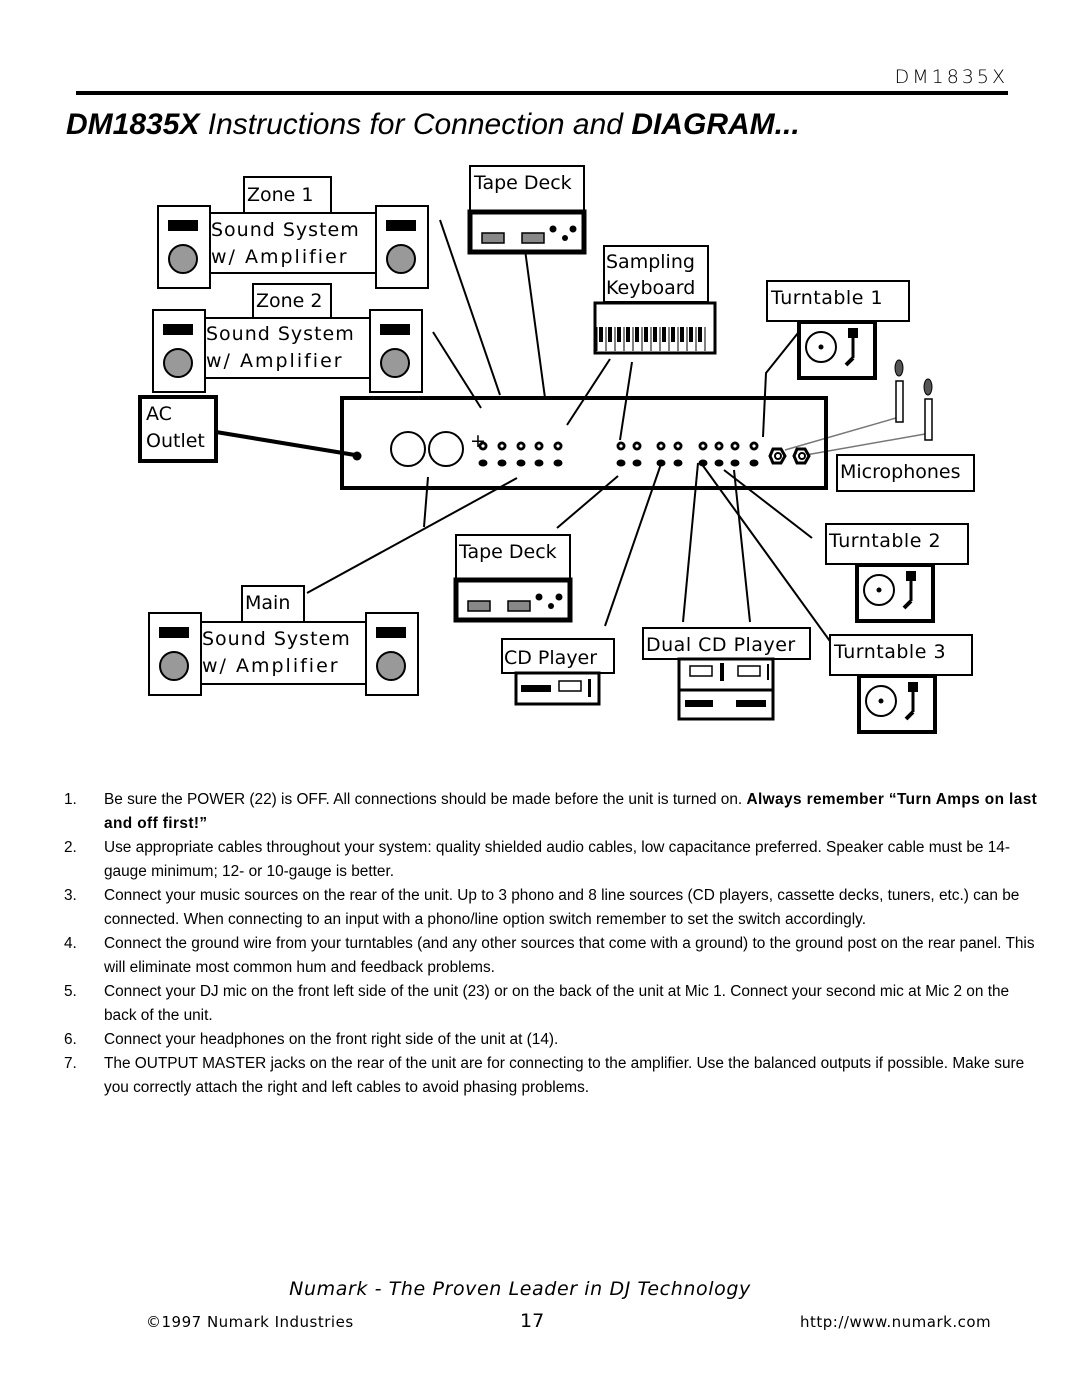 Image resolution: width=1080 pixels, height=1397 pixels. I want to click on page-number: 17, so click(532, 1321).